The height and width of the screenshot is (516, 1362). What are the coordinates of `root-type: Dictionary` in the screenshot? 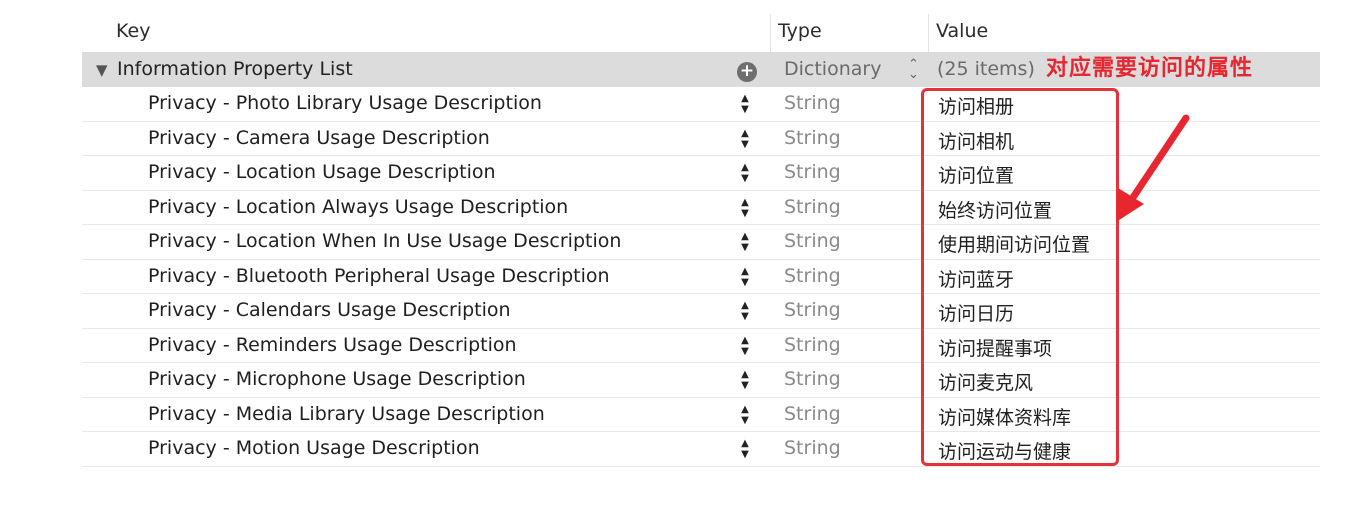 It's located at (832, 69).